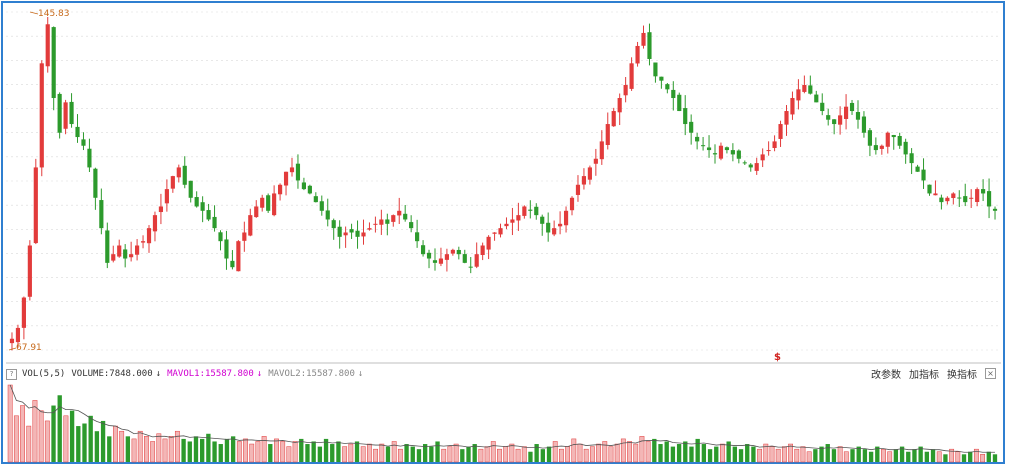 The image size is (1010, 469). I want to click on indicator-actions: 改参数 加指标 换指标 ×, so click(929, 373).